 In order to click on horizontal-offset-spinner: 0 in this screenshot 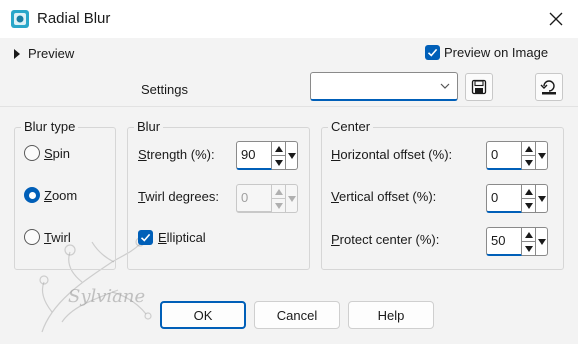, I will do `click(517, 155)`.